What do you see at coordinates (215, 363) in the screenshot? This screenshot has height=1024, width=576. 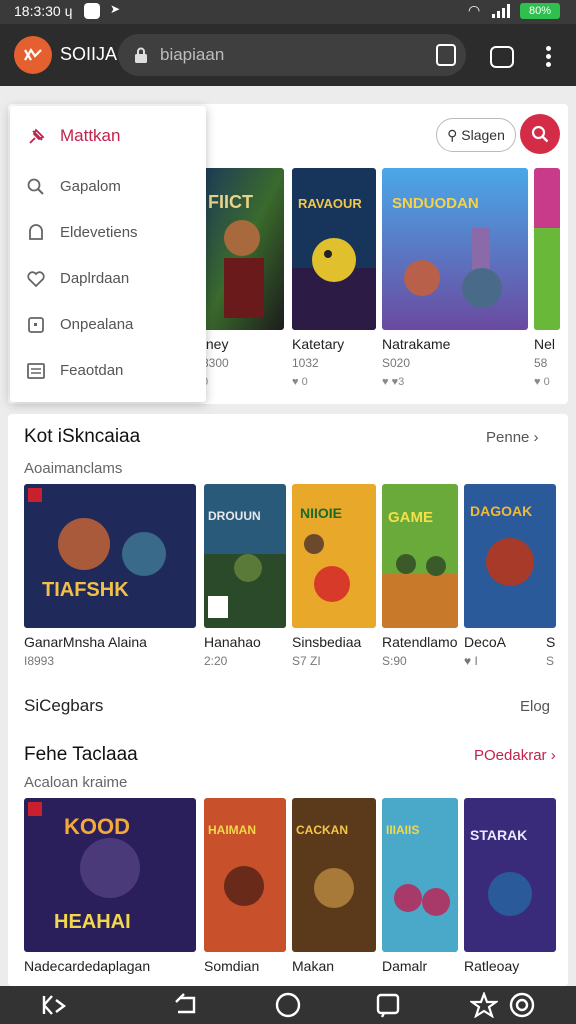 I see `game-meta: 8300` at bounding box center [215, 363].